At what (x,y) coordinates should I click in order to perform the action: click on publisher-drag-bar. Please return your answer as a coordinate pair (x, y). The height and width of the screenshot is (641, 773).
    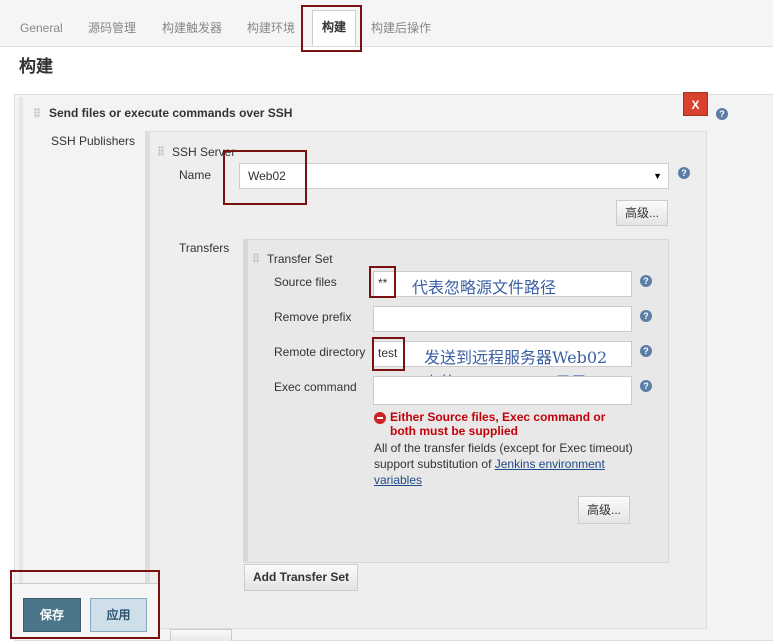
    Looking at the image, I should click on (148, 379).